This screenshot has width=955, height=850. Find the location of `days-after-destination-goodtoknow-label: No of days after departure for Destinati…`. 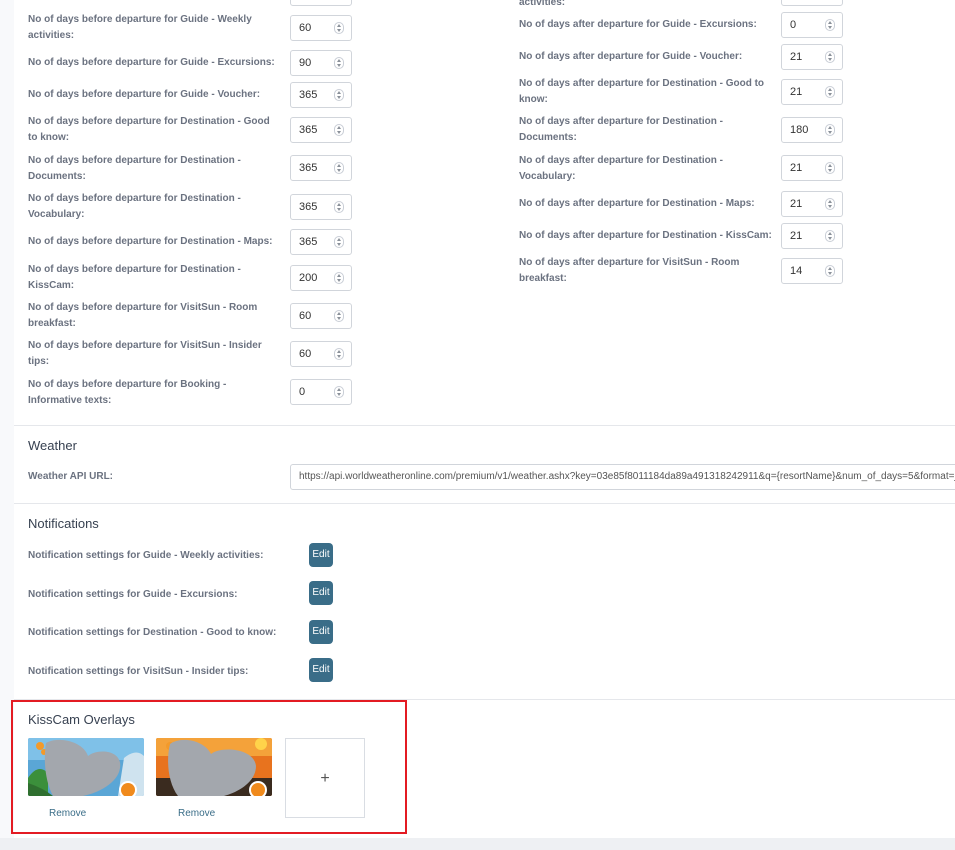

days-after-destination-goodtoknow-label: No of days after departure for Destinati… is located at coordinates (642, 91).